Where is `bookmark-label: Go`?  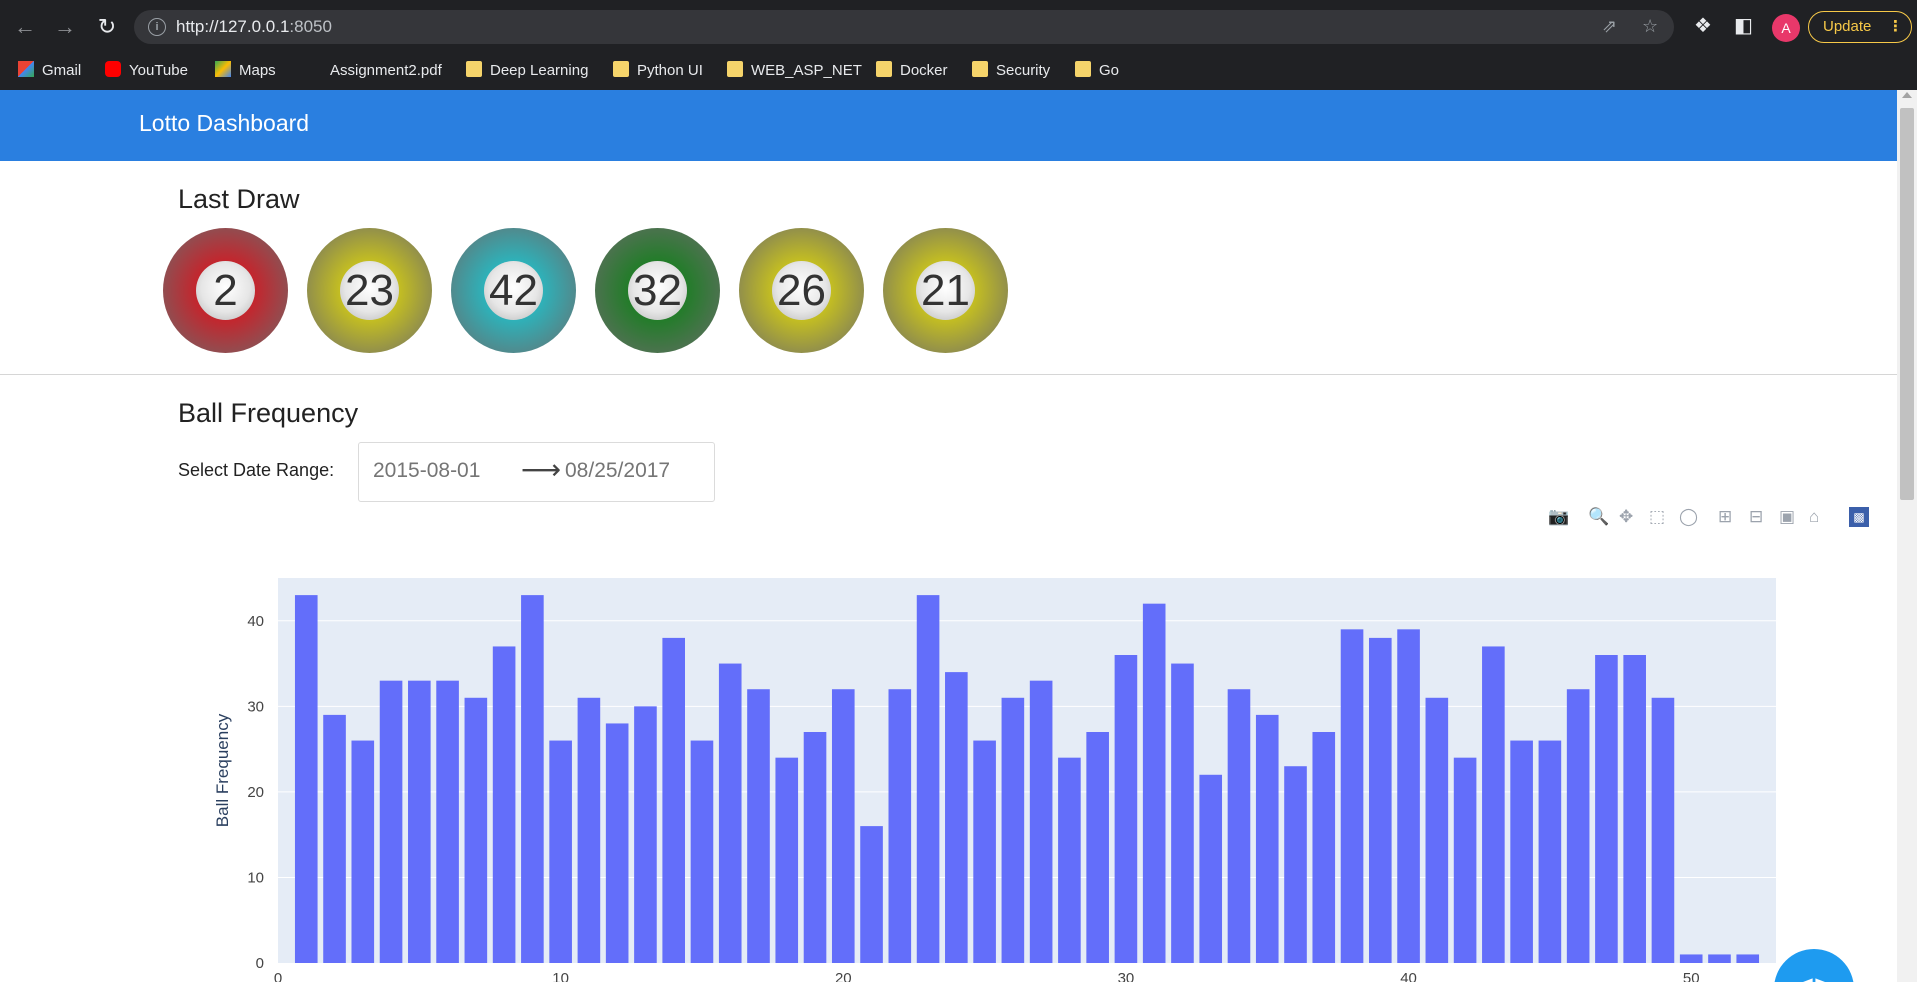 bookmark-label: Go is located at coordinates (1109, 70).